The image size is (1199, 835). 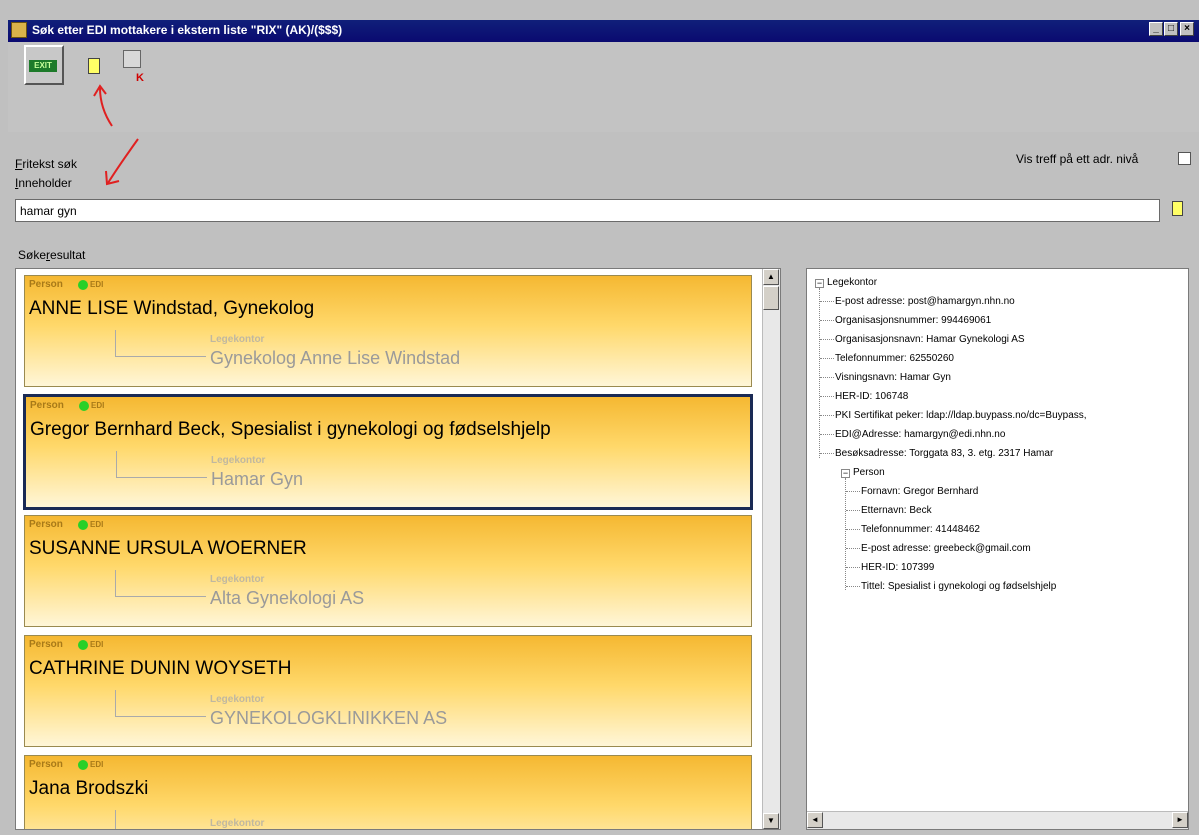 I want to click on item-org: GYNEKOLOGKLINIKKEN AS, so click(x=329, y=718).